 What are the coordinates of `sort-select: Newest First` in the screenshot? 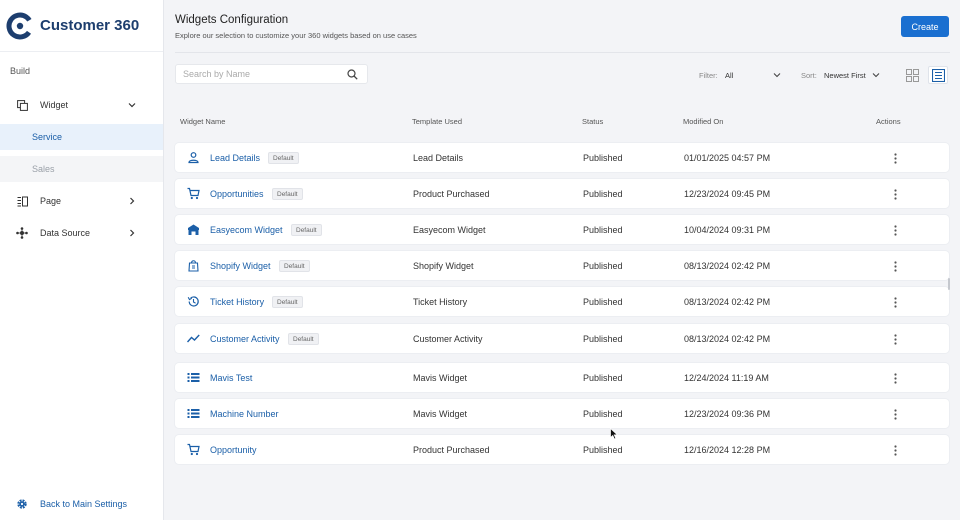 It's located at (852, 75).